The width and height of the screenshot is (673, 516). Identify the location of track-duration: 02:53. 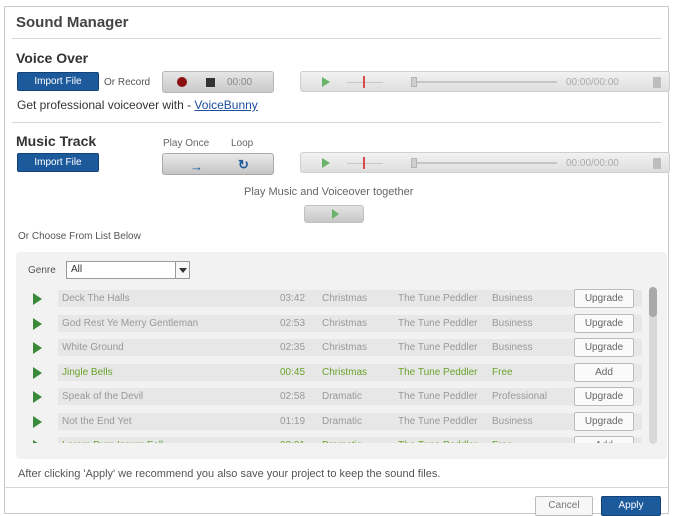
(293, 323).